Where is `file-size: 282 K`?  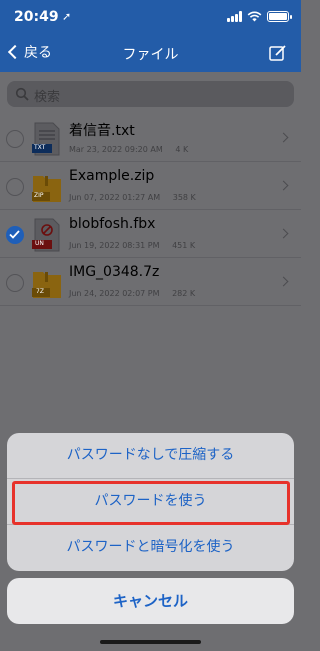
file-size: 282 K is located at coordinates (184, 293).